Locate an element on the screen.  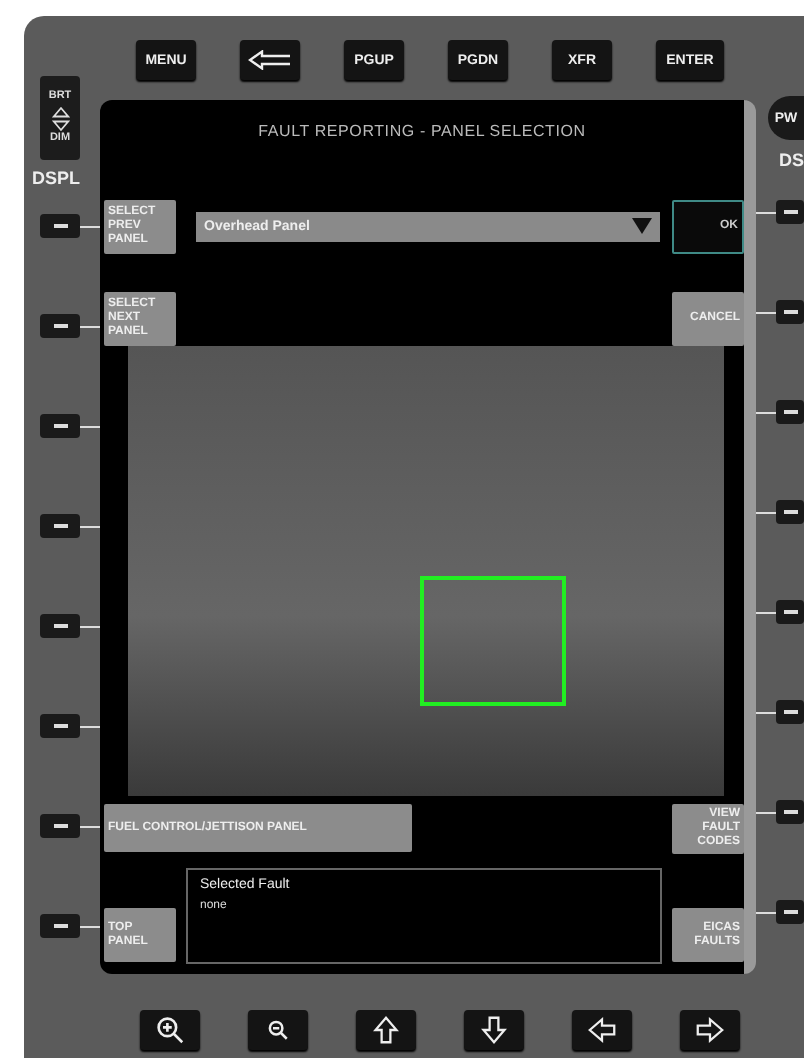
down-triangle-icon is located at coordinates (60, 125).